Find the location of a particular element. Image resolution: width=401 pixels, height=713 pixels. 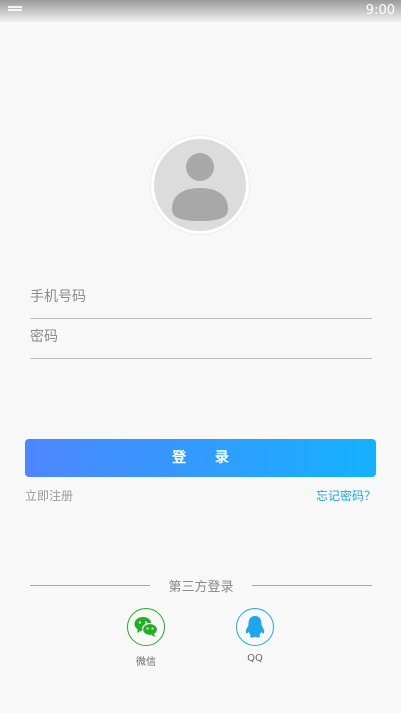

wechat-button is located at coordinates (146, 627).